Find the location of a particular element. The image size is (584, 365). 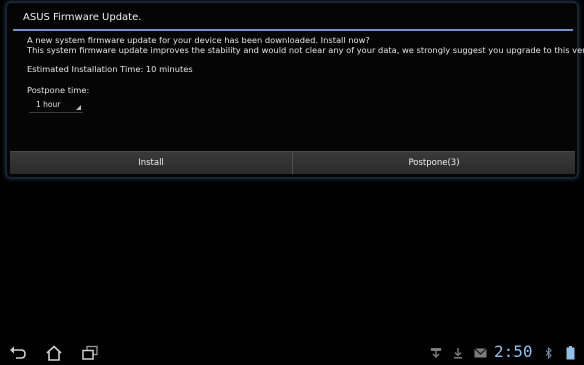

postpone-time-spinner: 1 hour is located at coordinates (56, 105).